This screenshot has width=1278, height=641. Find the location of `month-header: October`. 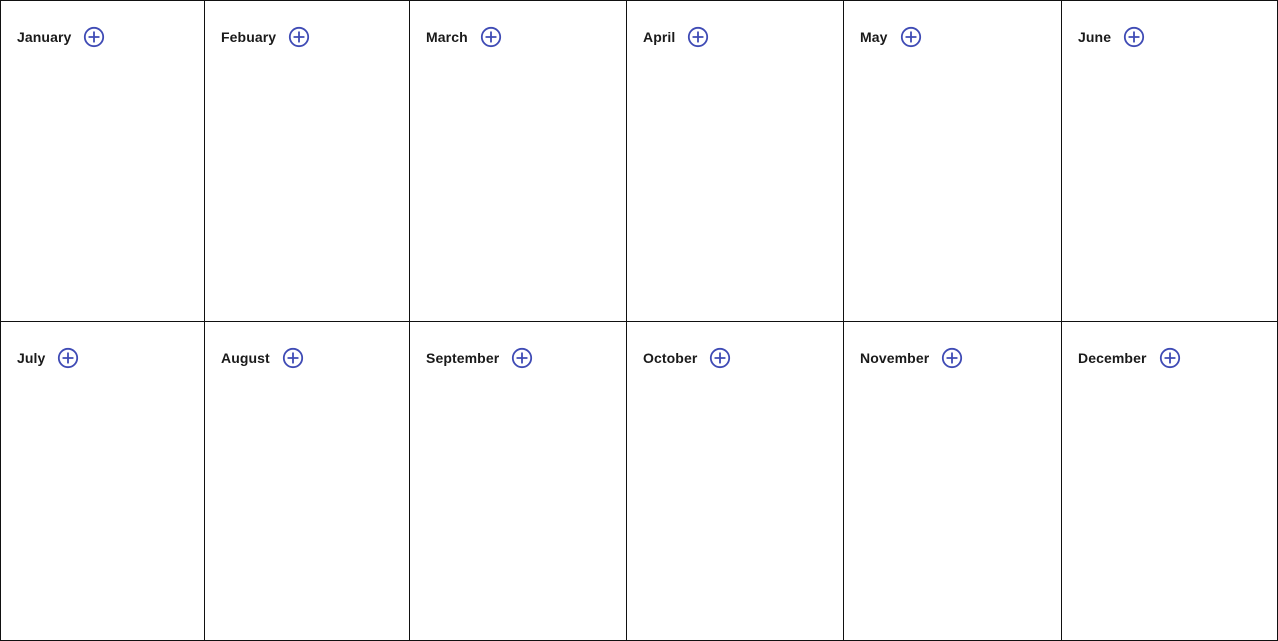

month-header: October is located at coordinates (687, 358).